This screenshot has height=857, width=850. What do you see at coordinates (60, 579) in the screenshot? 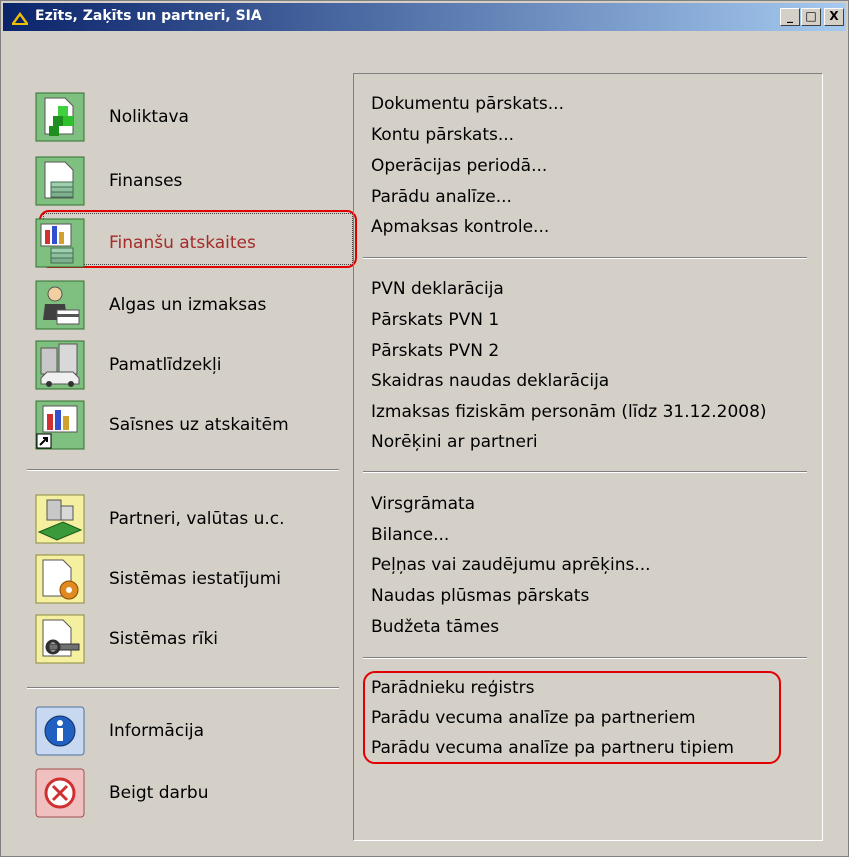
I see `settings-icon` at bounding box center [60, 579].